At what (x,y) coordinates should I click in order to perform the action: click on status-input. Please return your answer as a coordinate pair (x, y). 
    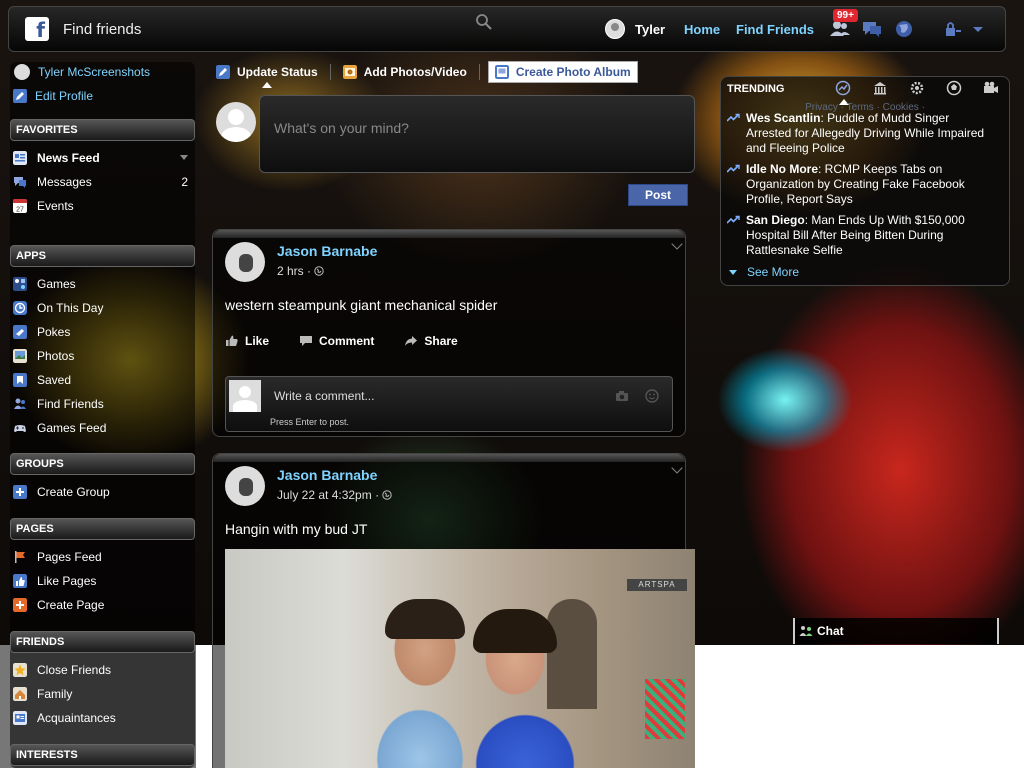
    Looking at the image, I should click on (474, 128).